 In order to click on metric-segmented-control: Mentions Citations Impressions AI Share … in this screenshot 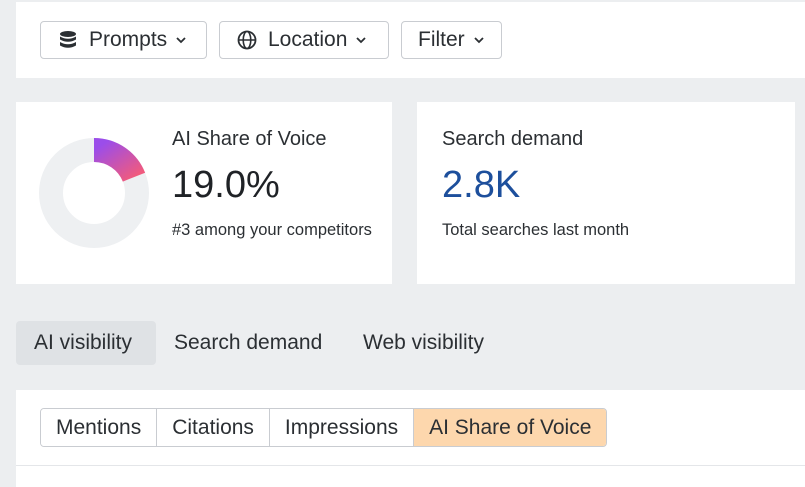, I will do `click(324, 427)`.